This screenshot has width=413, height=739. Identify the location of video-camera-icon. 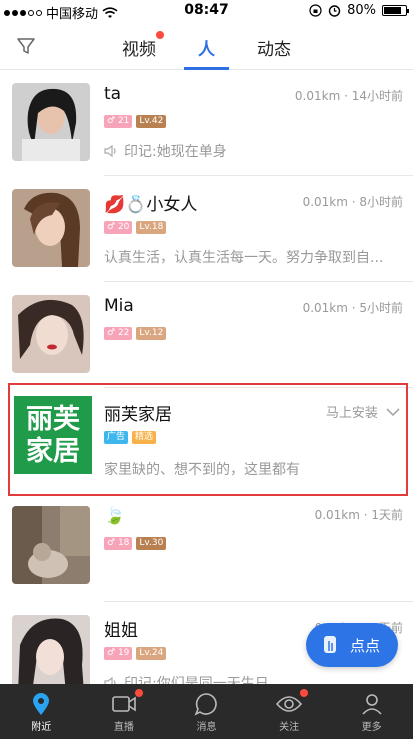
(124, 704).